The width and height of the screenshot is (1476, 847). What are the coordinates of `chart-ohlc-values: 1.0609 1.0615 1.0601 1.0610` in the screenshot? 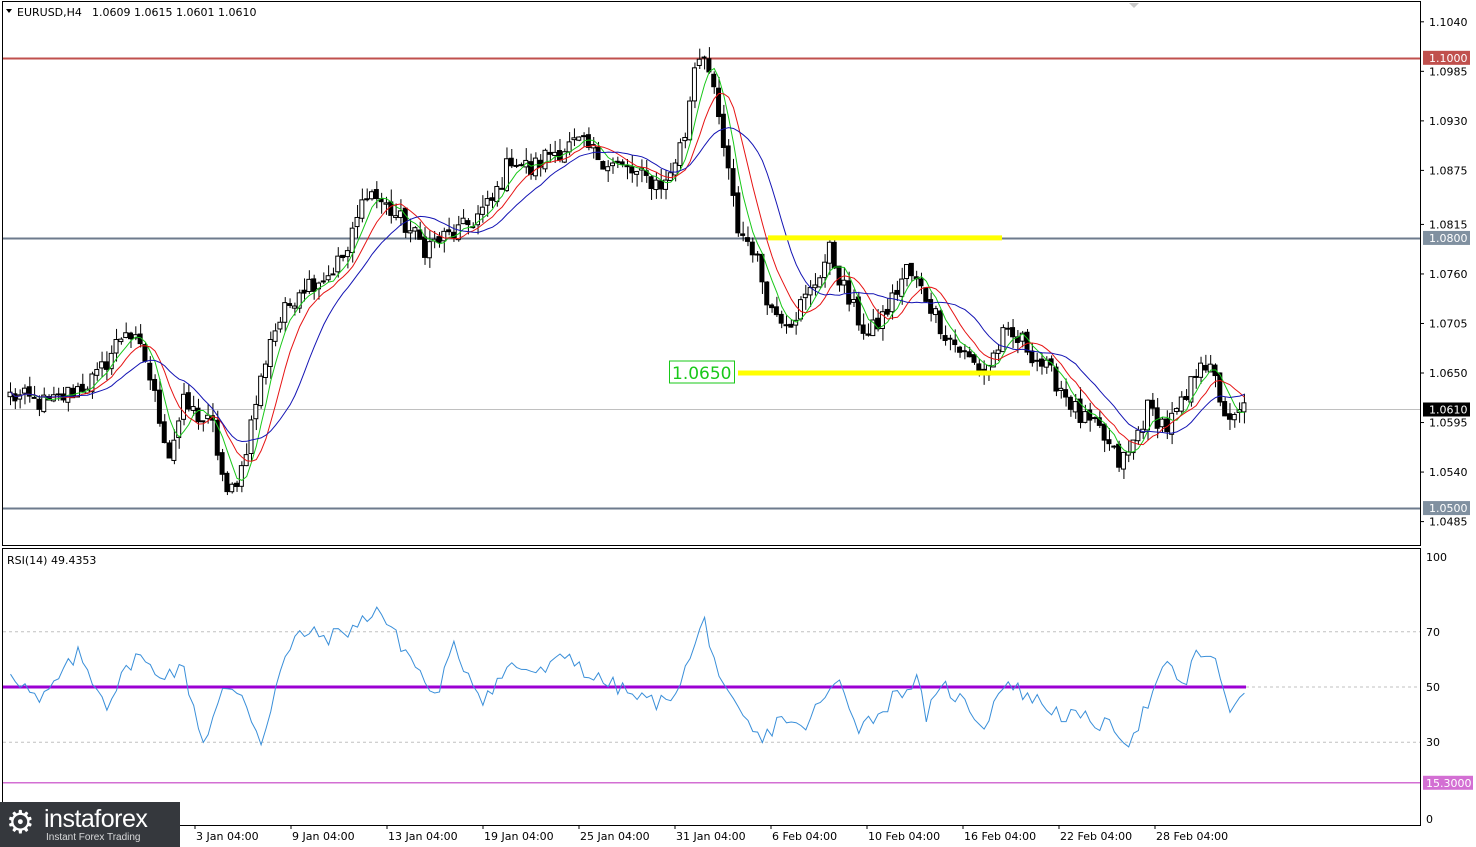 It's located at (174, 12).